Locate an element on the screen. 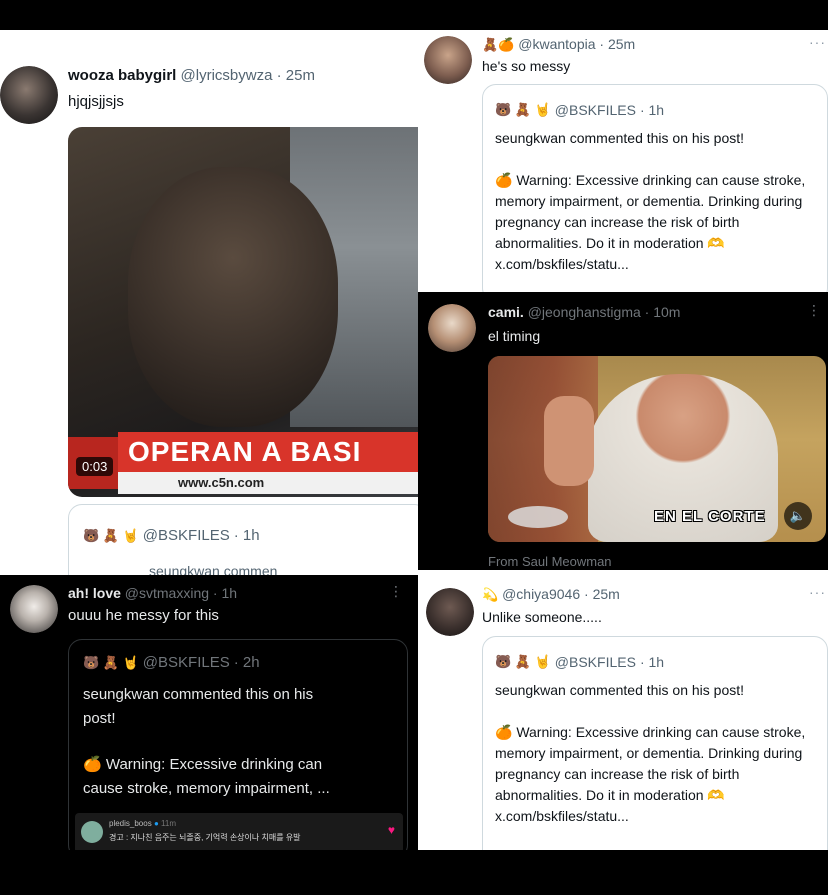  user-handle: @kwantopia is located at coordinates (556, 44).